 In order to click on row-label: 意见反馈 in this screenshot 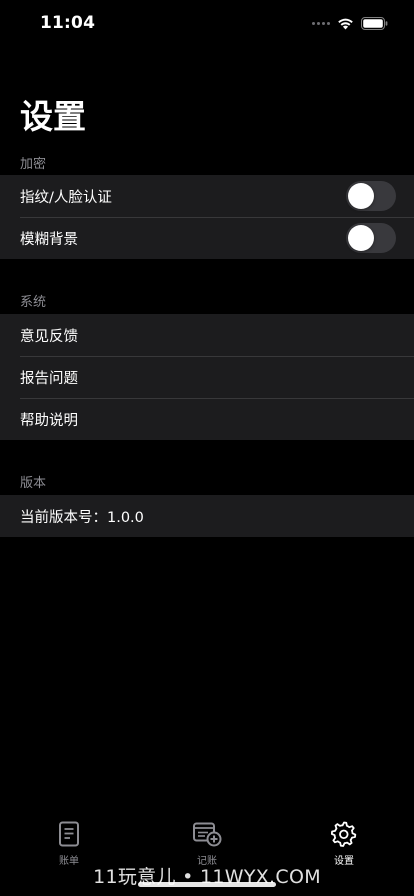, I will do `click(49, 336)`.